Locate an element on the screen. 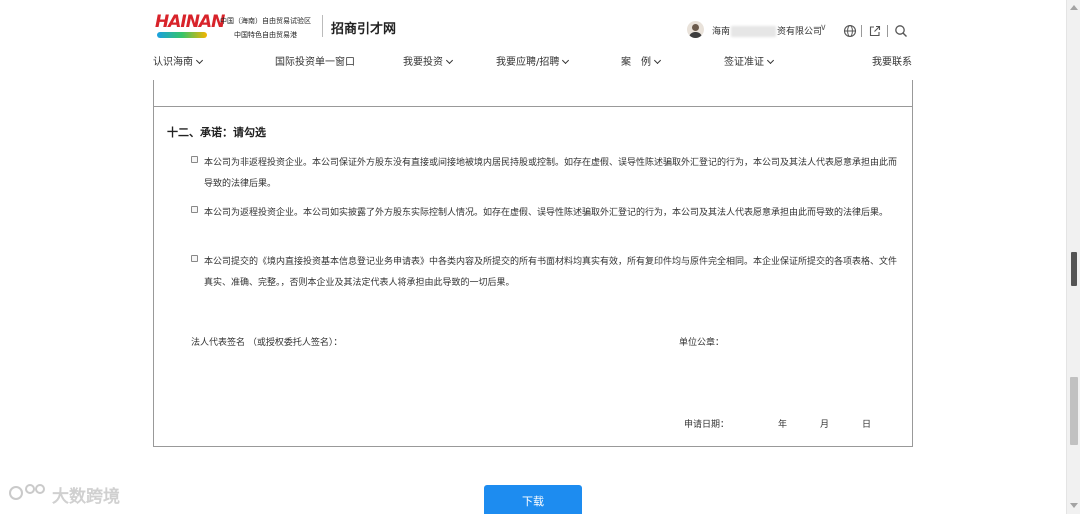  page-scrollbar is located at coordinates (1073, 257).